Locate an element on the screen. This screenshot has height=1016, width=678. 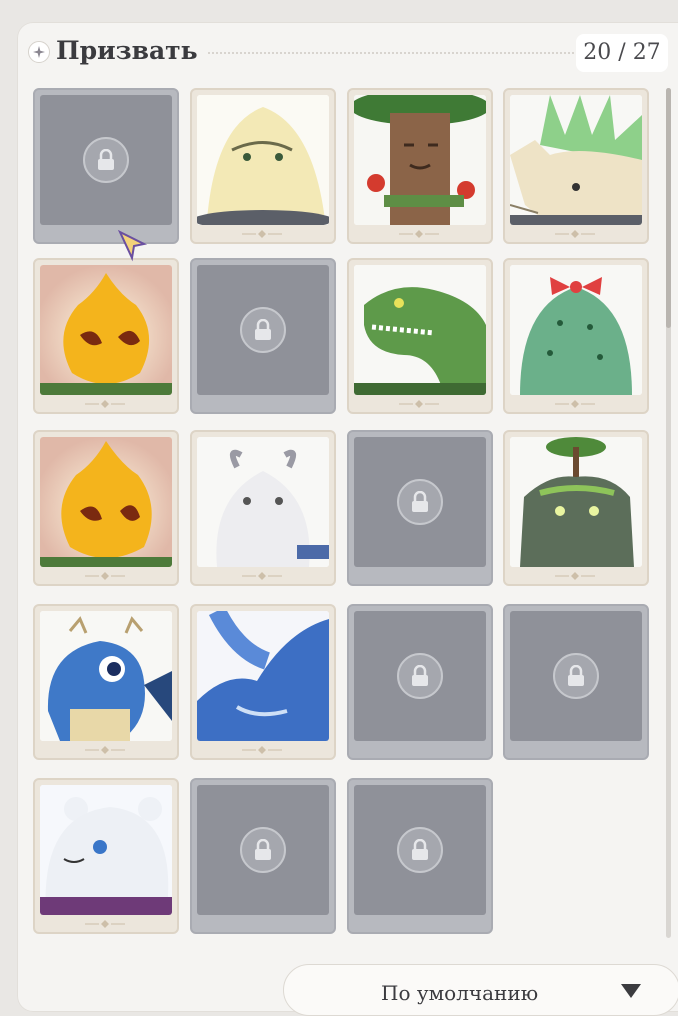
tree-stump-creature is located at coordinates (420, 160).